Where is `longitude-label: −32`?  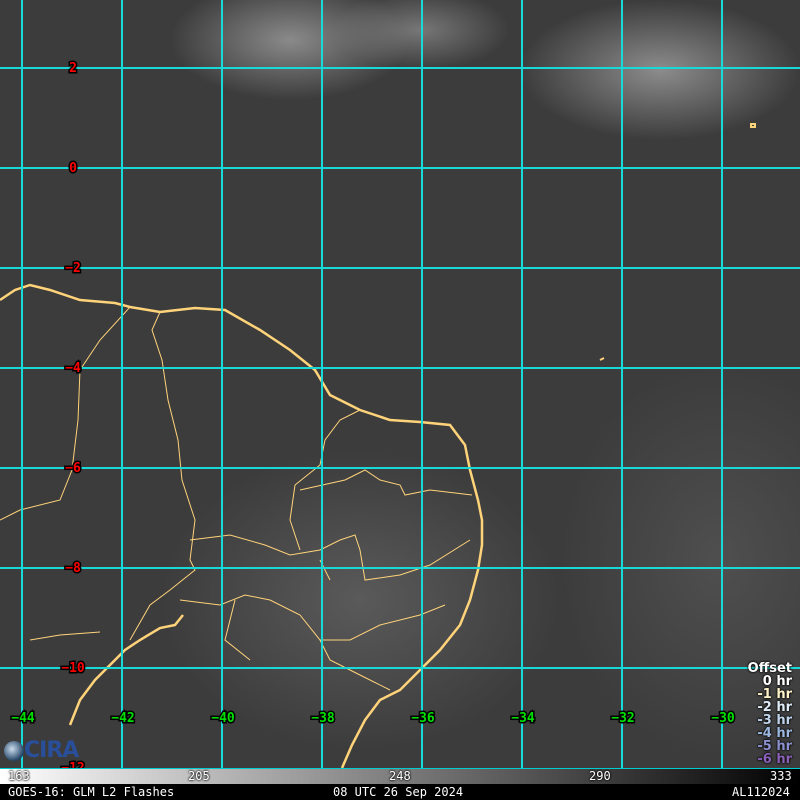 longitude-label: −32 is located at coordinates (622, 718).